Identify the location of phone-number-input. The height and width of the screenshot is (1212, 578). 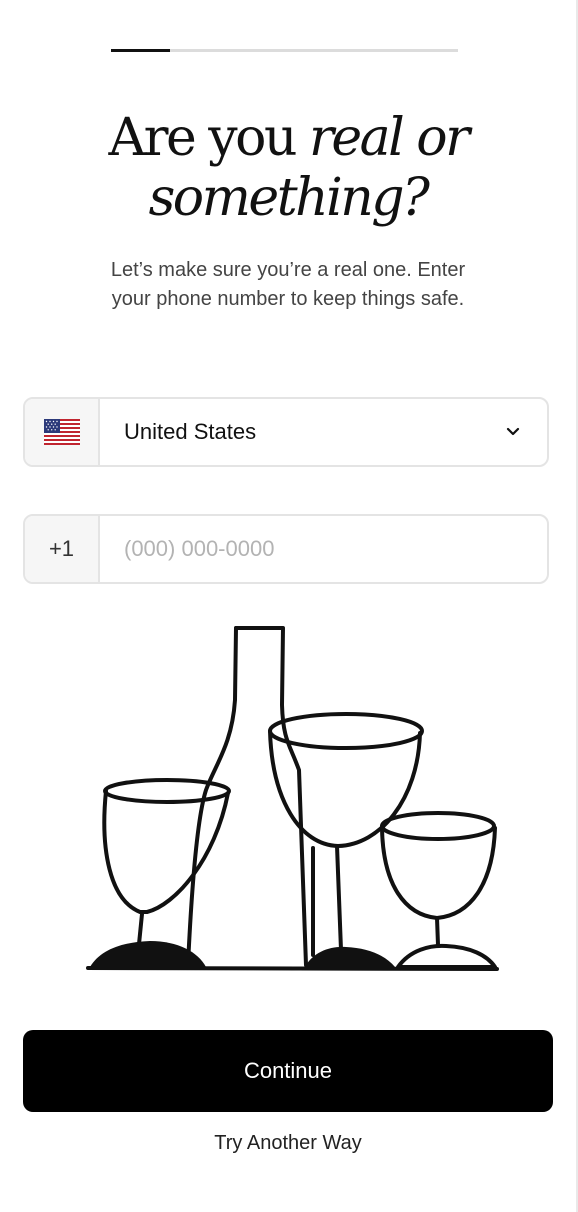
(323, 549).